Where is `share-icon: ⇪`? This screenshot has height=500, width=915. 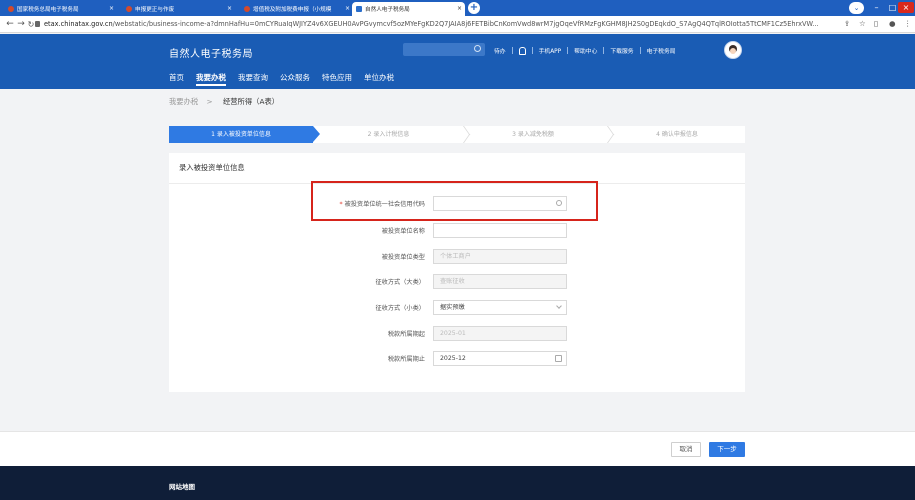
share-icon: ⇪ is located at coordinates (847, 23).